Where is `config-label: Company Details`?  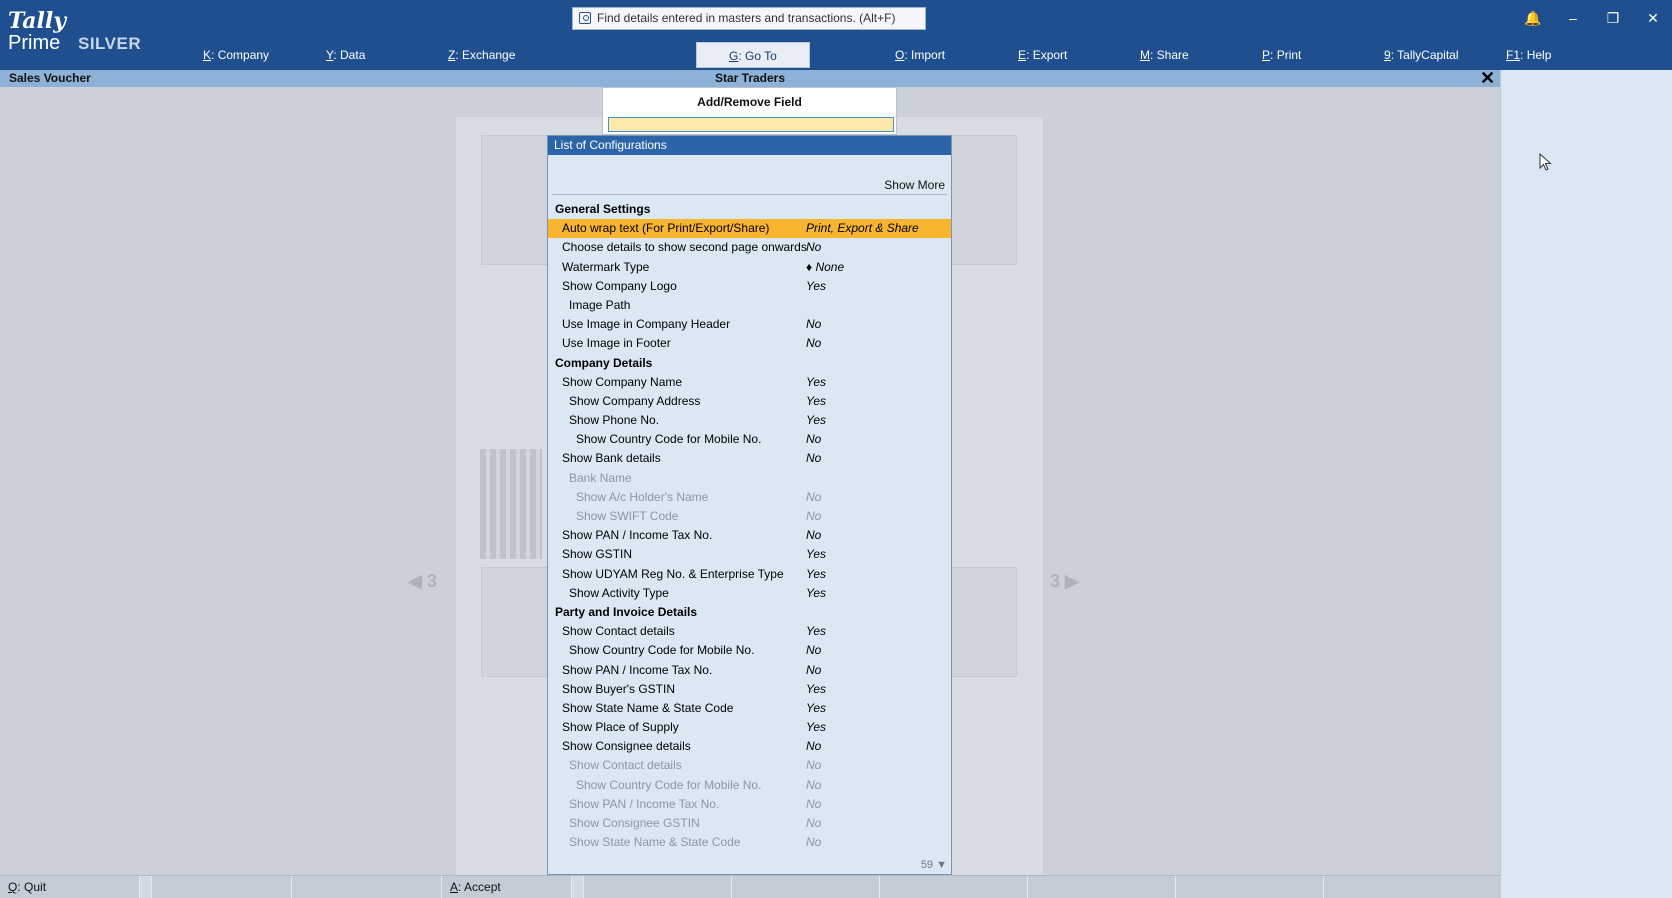
config-label: Company Details is located at coordinates (604, 362).